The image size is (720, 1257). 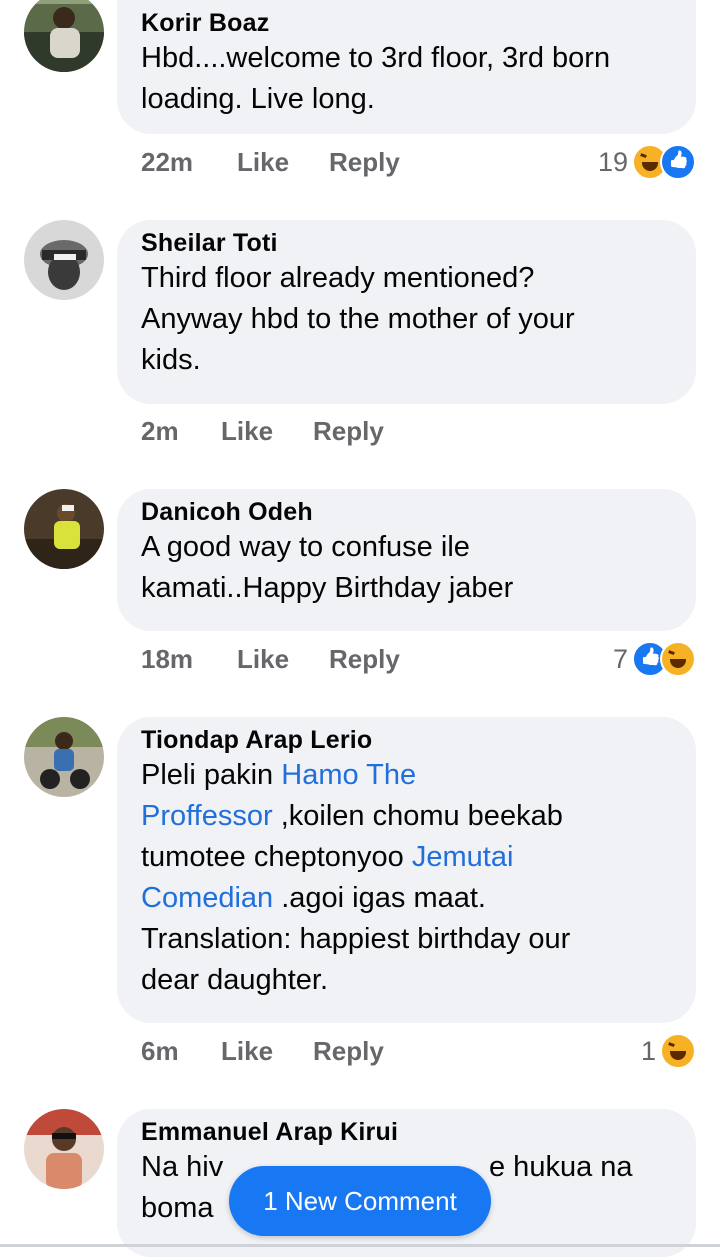 I want to click on mention-link: Proffessor, so click(x=207, y=816).